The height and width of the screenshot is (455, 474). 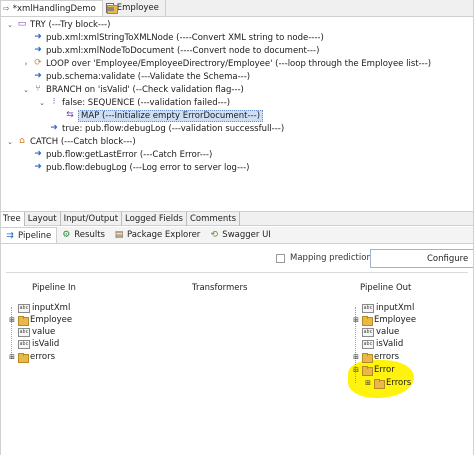 I want to click on tab-package-explorer: ▤ Package Explorer, so click(x=157, y=235).